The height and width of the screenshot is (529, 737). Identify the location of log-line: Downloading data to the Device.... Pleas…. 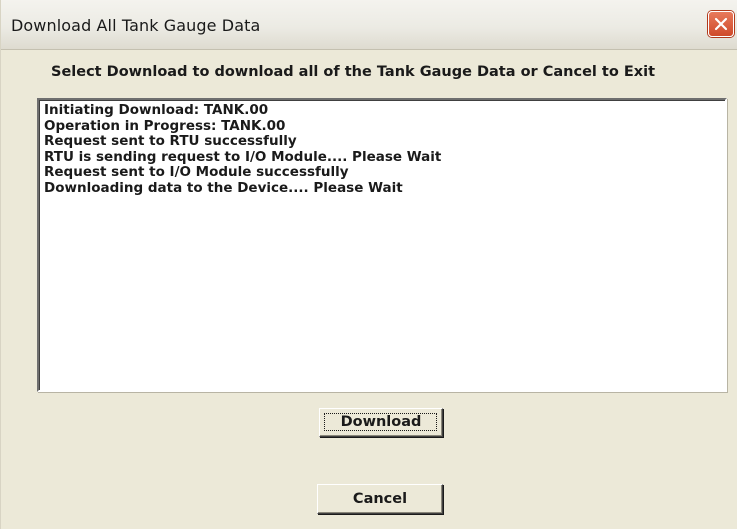
(223, 187).